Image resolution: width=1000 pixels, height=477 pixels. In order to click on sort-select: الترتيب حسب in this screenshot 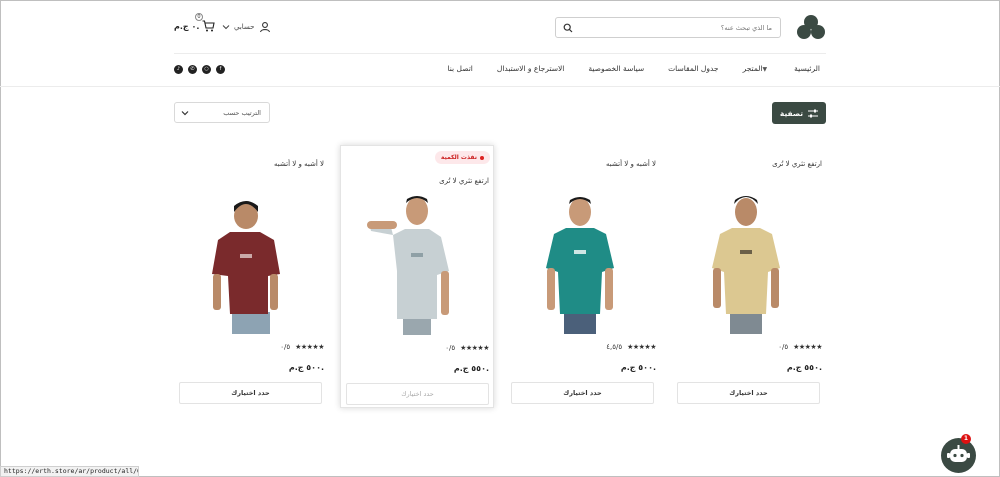, I will do `click(222, 112)`.